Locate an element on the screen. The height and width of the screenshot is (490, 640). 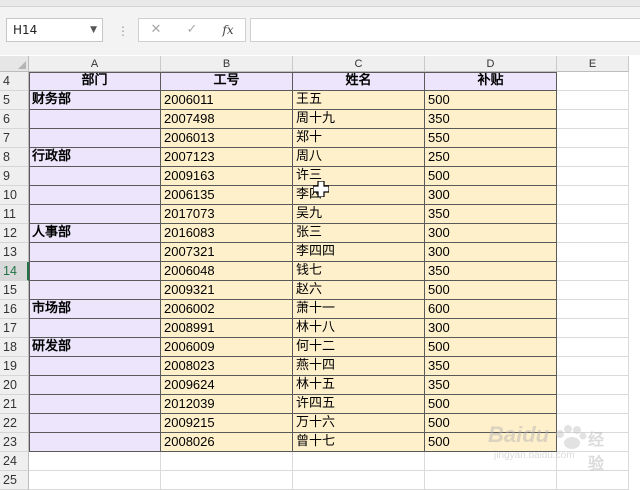
row-header-4: 4 is located at coordinates (14, 81).